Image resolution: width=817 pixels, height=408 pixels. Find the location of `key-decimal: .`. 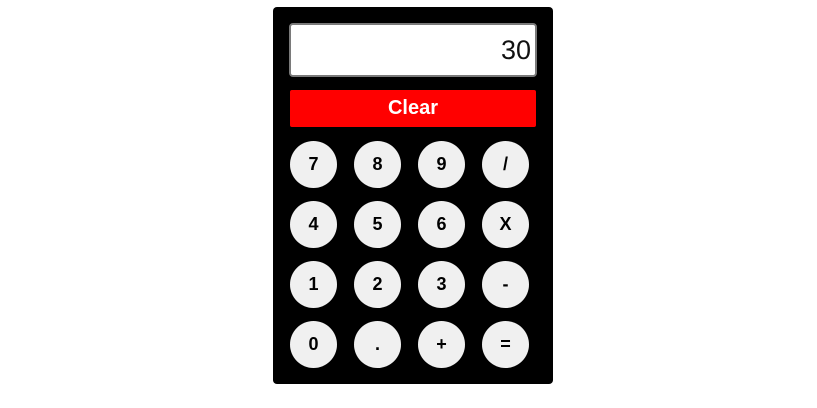

key-decimal: . is located at coordinates (377, 344).